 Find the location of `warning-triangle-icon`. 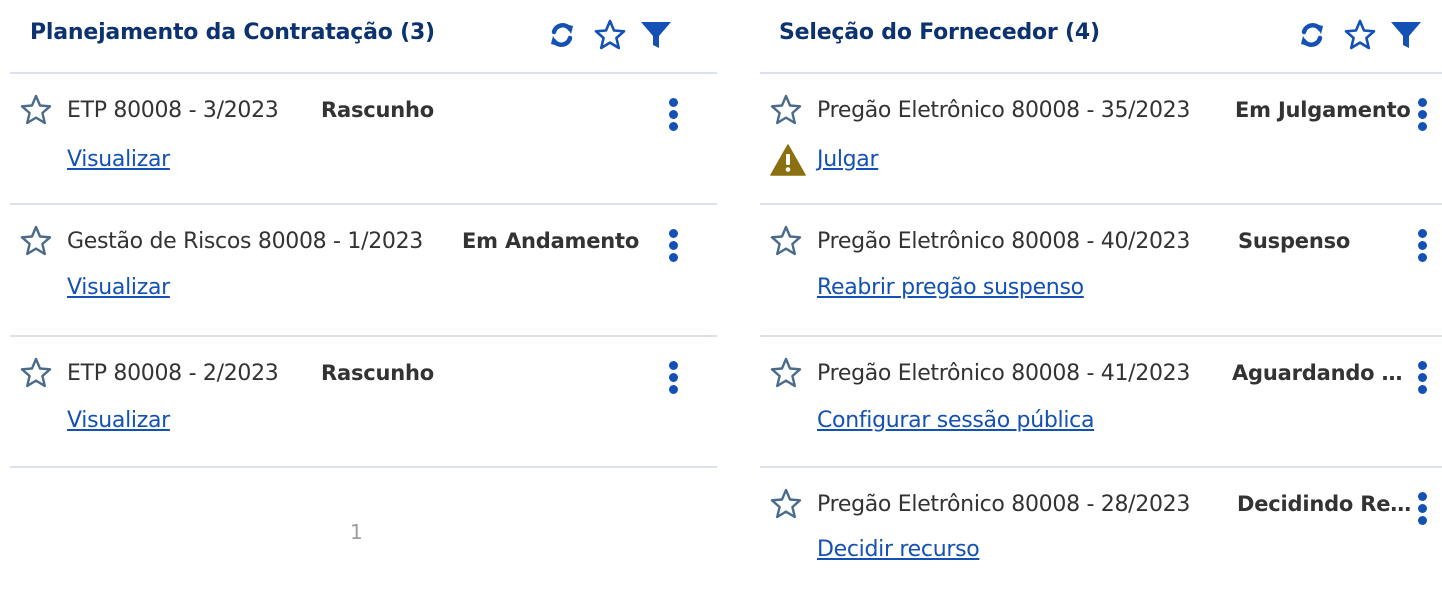

warning-triangle-icon is located at coordinates (788, 160).